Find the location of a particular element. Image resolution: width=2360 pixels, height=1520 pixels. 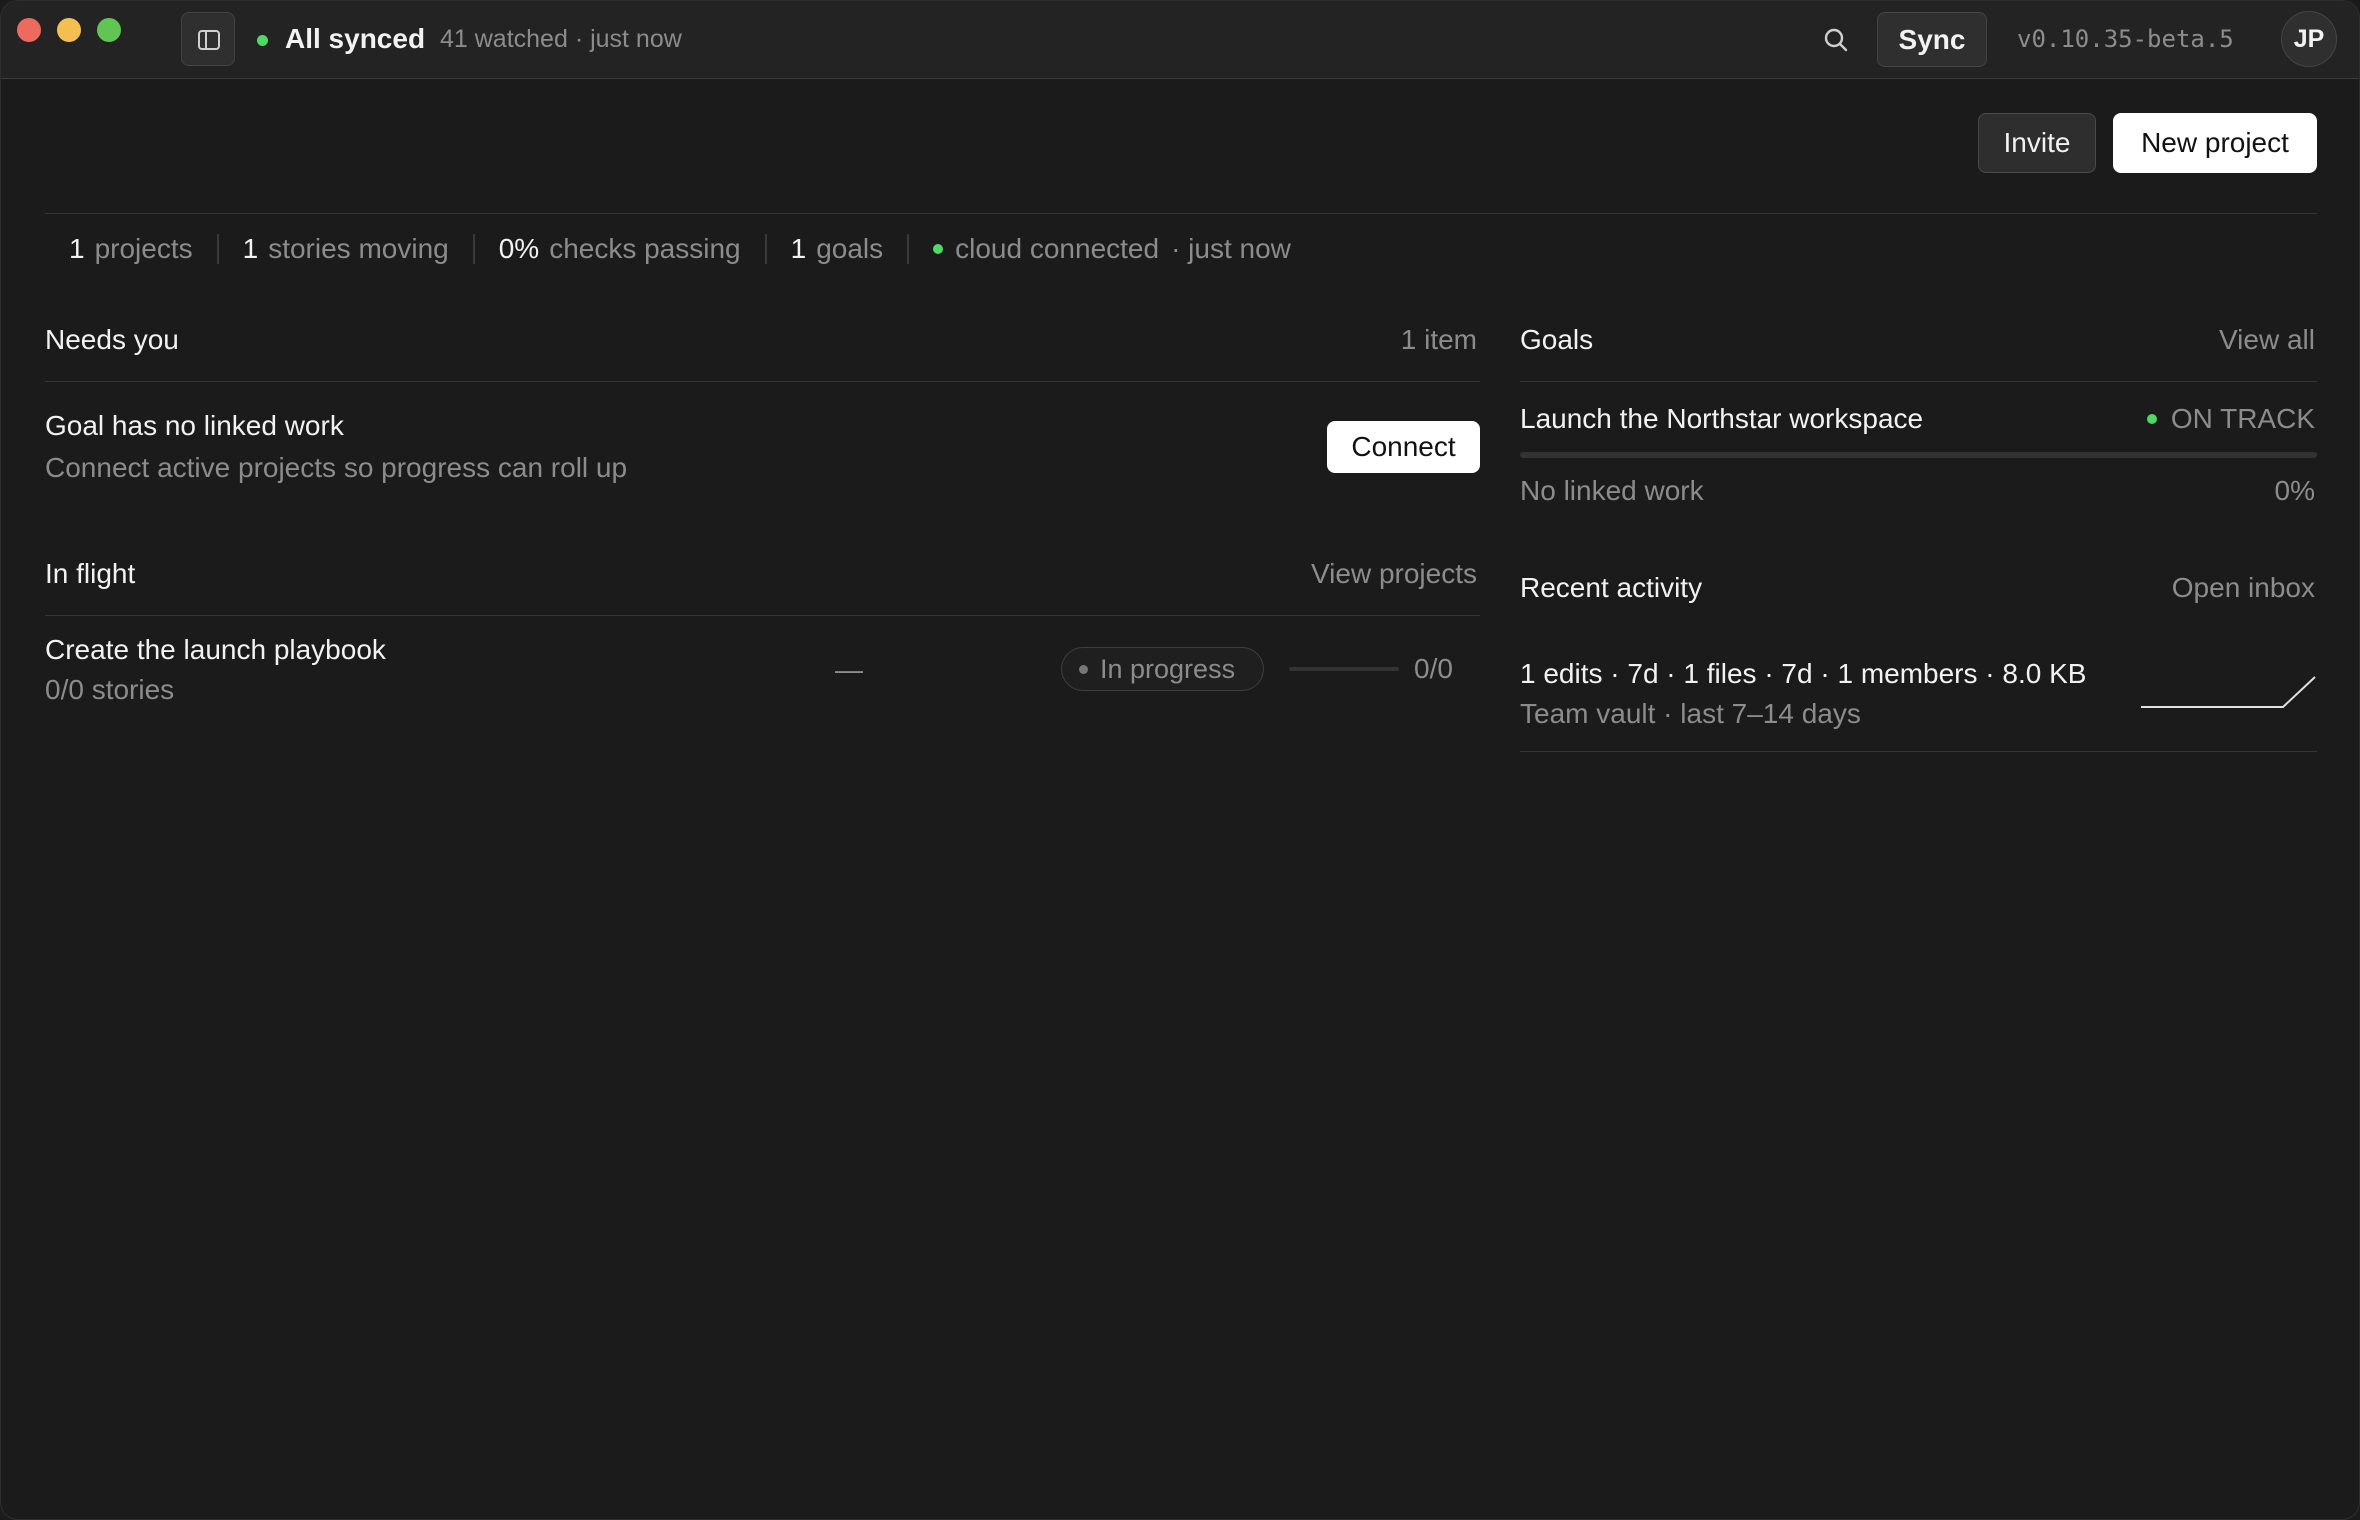

zoom-window-button is located at coordinates (109, 30).